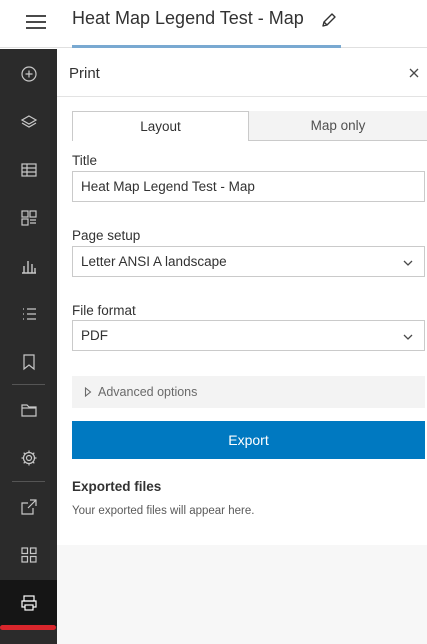 The height and width of the screenshot is (644, 427). I want to click on file-format-label: File format, so click(104, 310).